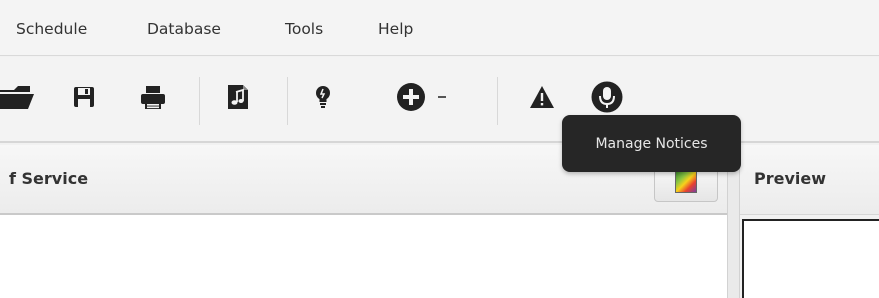 The width and height of the screenshot is (879, 298). Describe the element at coordinates (184, 29) in the screenshot. I see `menu-database: Database` at that location.